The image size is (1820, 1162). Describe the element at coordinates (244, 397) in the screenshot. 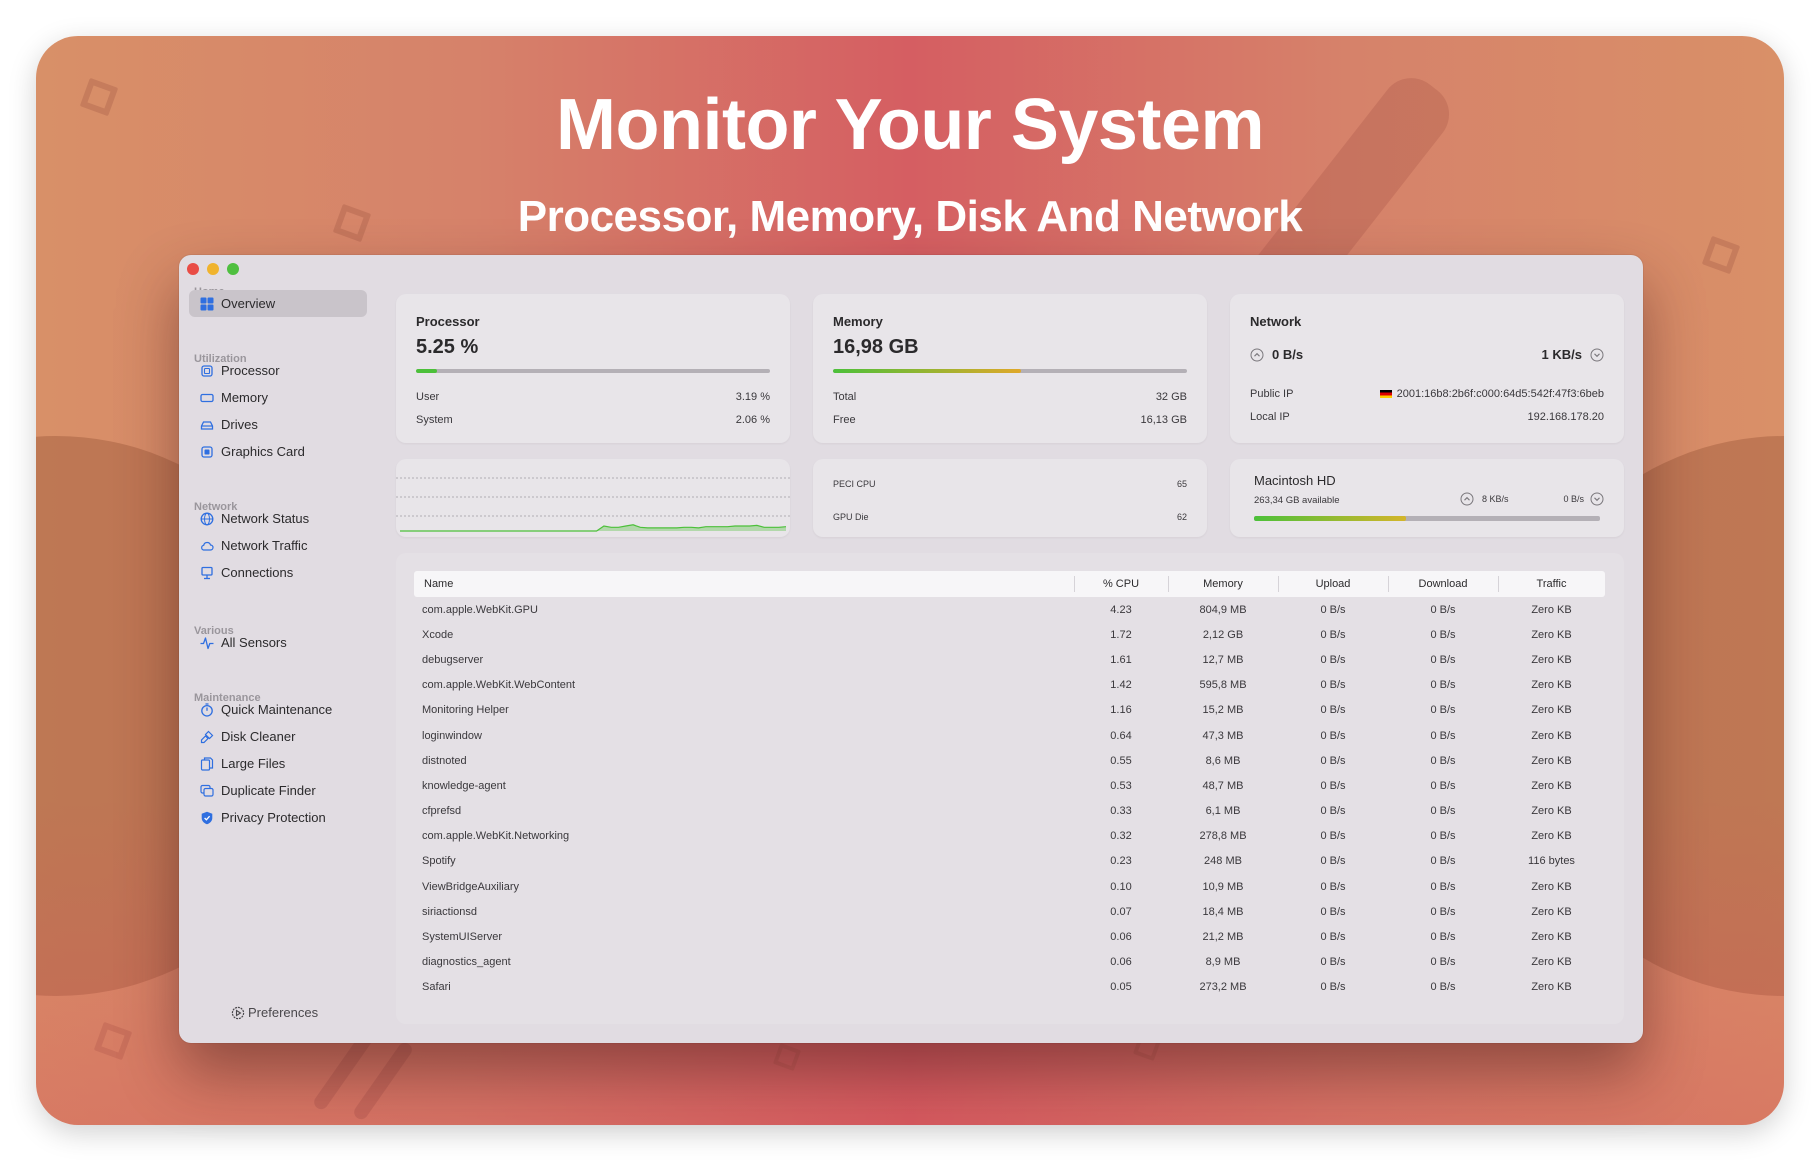

I see `sidebar-item-label: Memory` at that location.